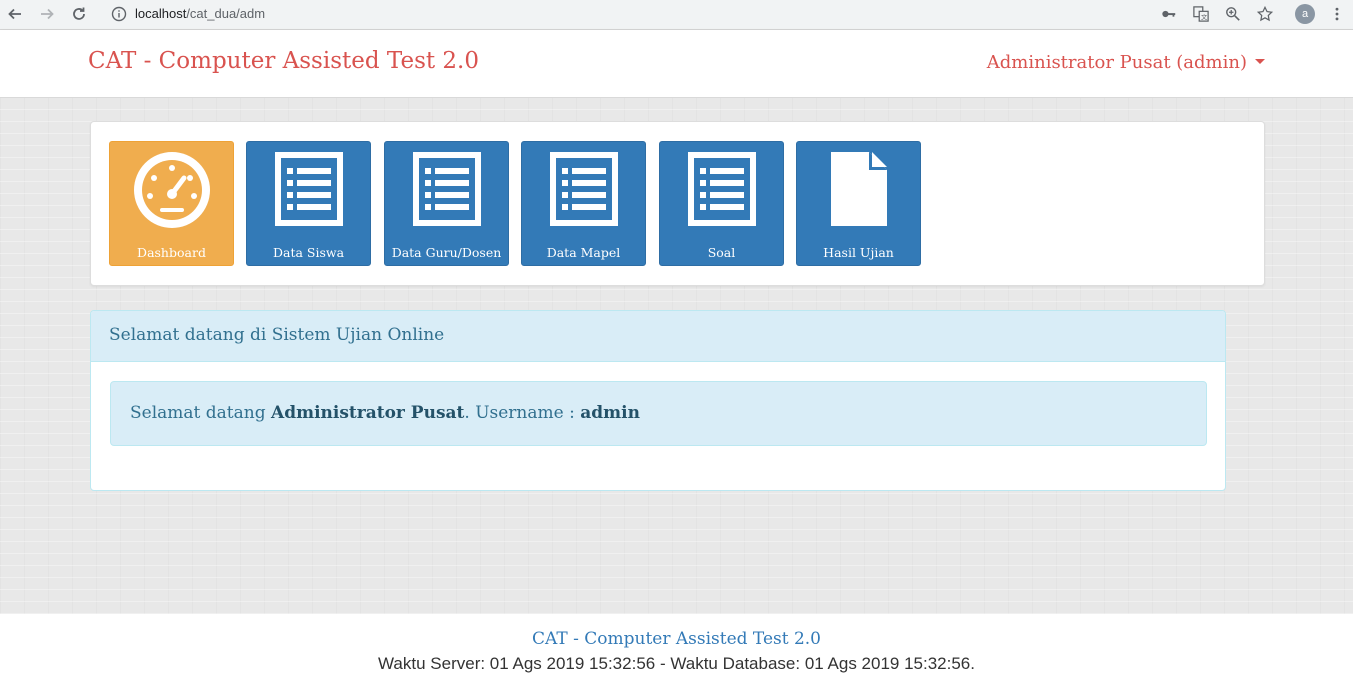 Image resolution: width=1353 pixels, height=683 pixels. Describe the element at coordinates (1265, 14) in the screenshot. I see `star-icon` at that location.